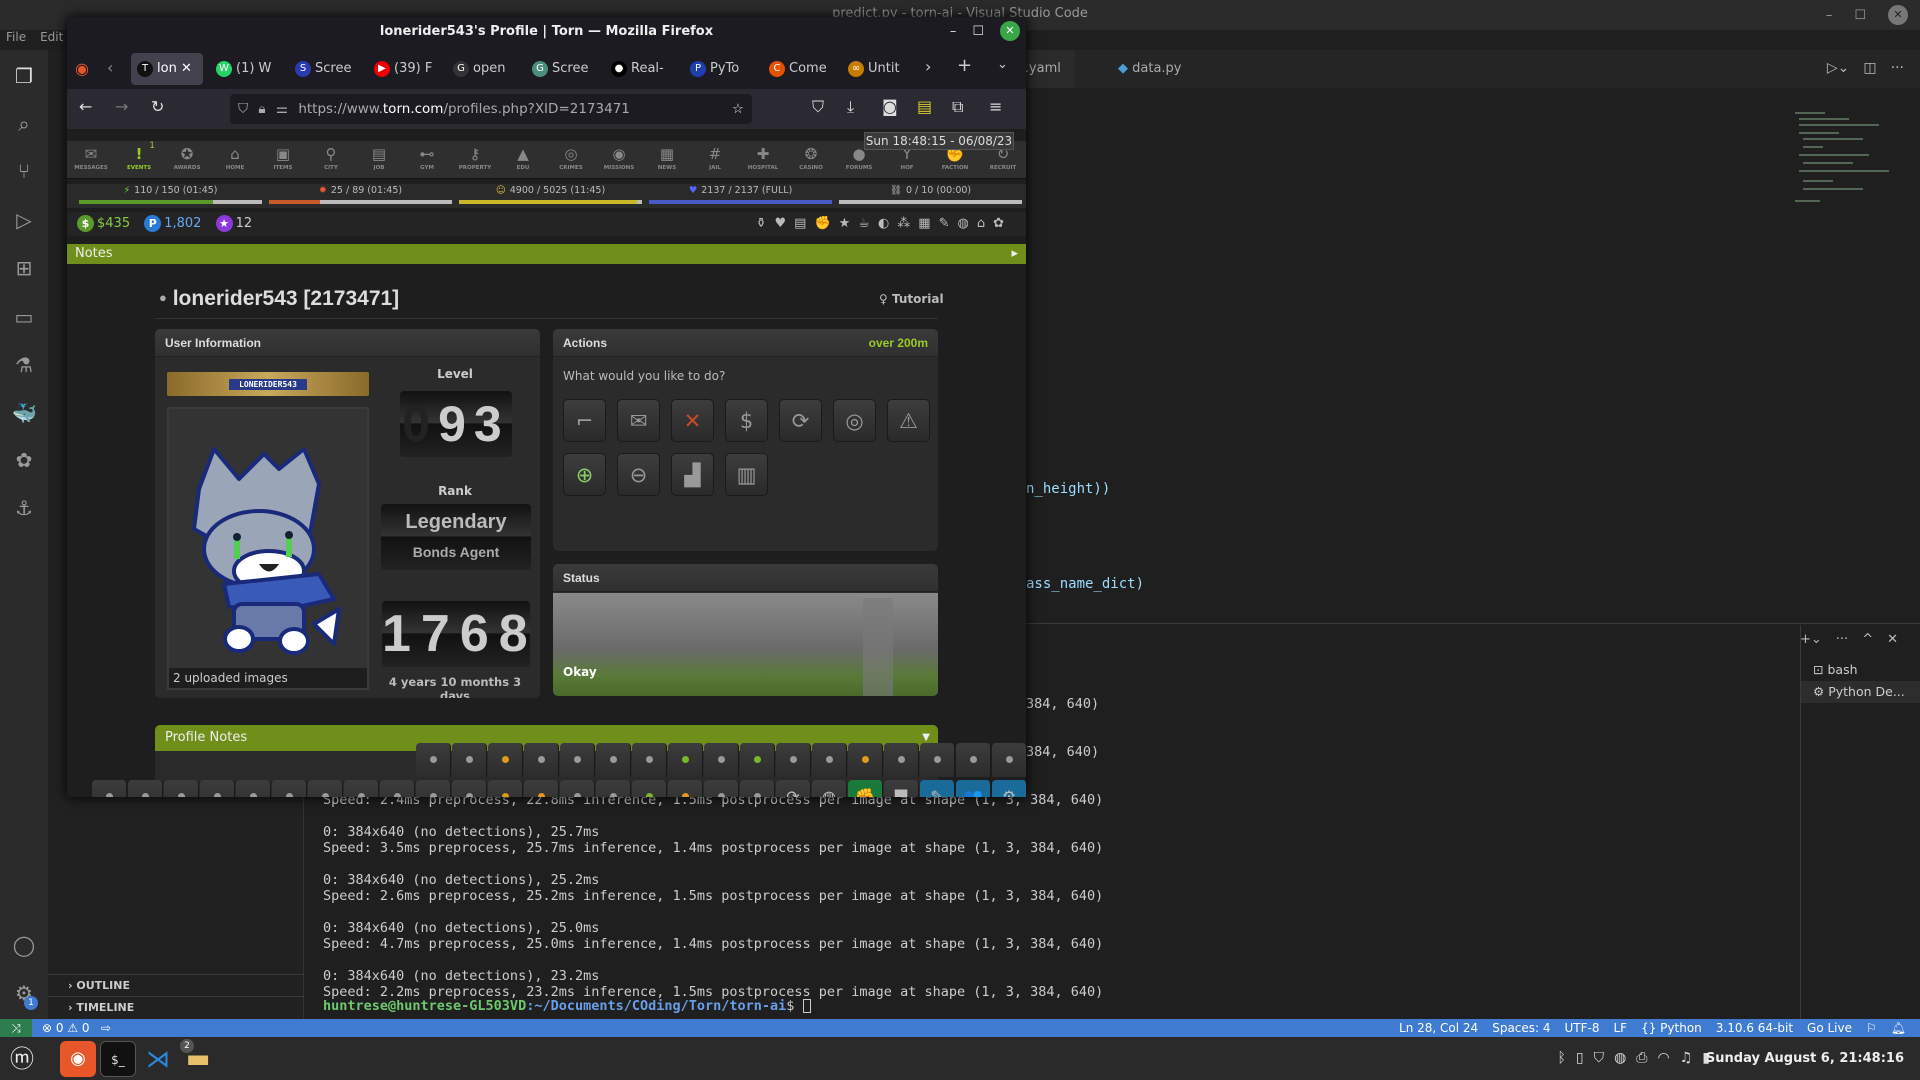  What do you see at coordinates (246, 69) in the screenshot?
I see `browser-tab: W (1) W` at bounding box center [246, 69].